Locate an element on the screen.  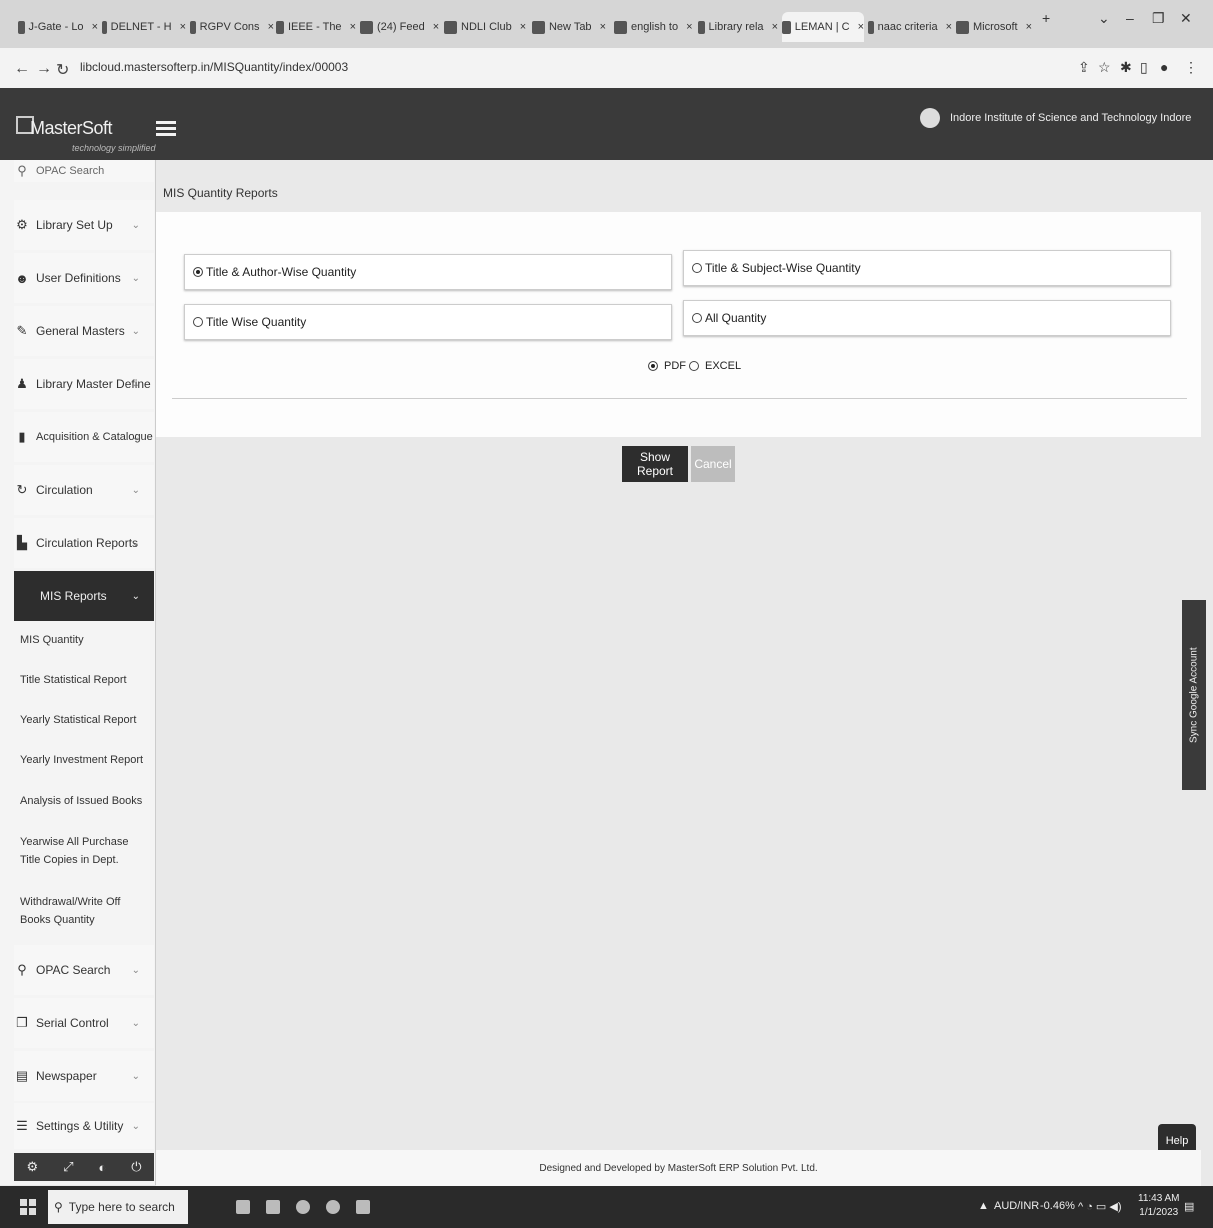
bookmark-star-icon: ☆ is located at coordinates (1104, 67).